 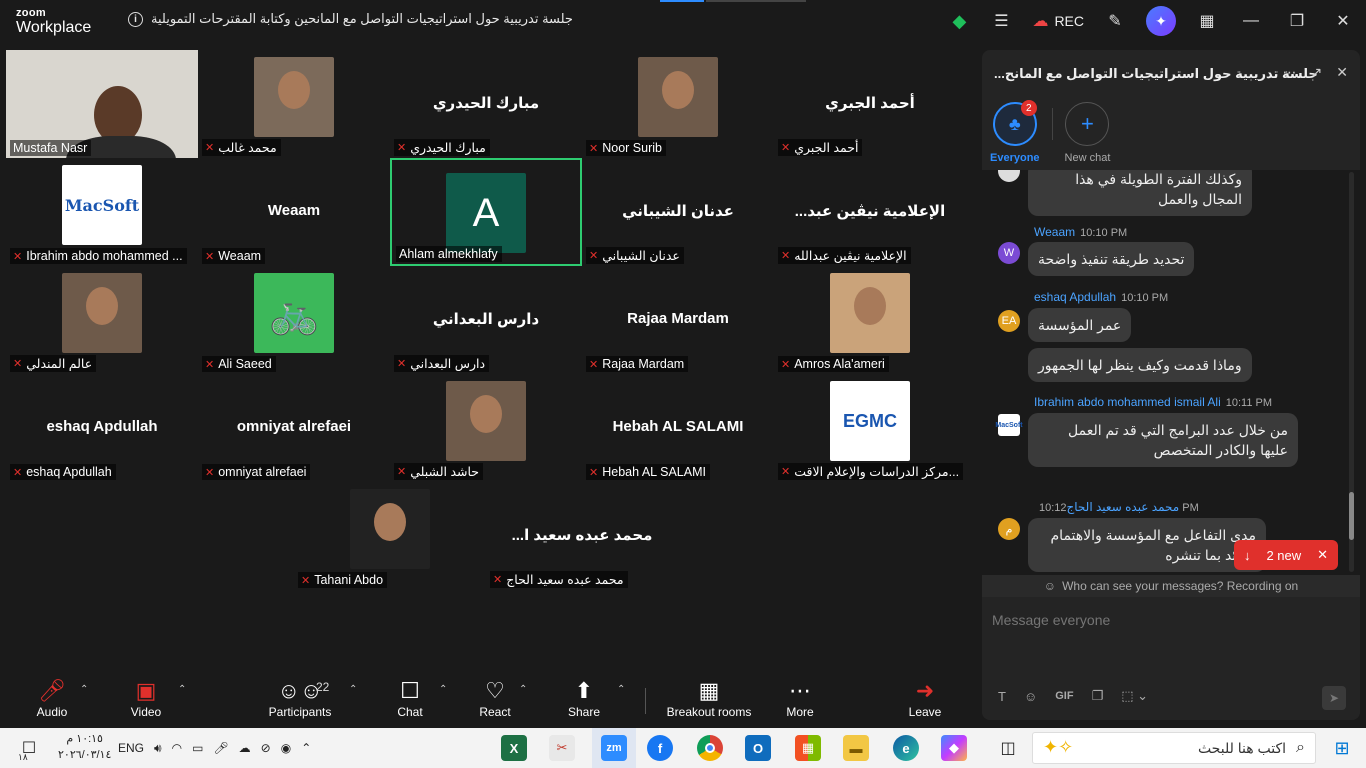 What do you see at coordinates (102, 104) in the screenshot?
I see `participant-tile: Mustafa Nasr` at bounding box center [102, 104].